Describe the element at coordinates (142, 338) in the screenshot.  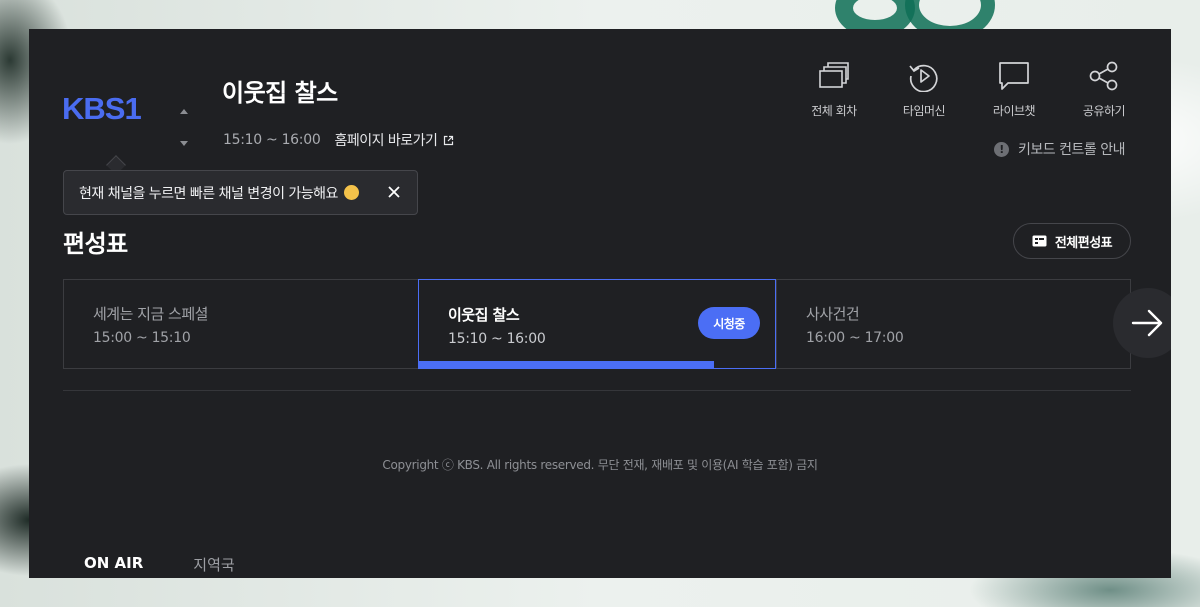
I see `schedule-item-time: 15:00 ~ 15:10` at that location.